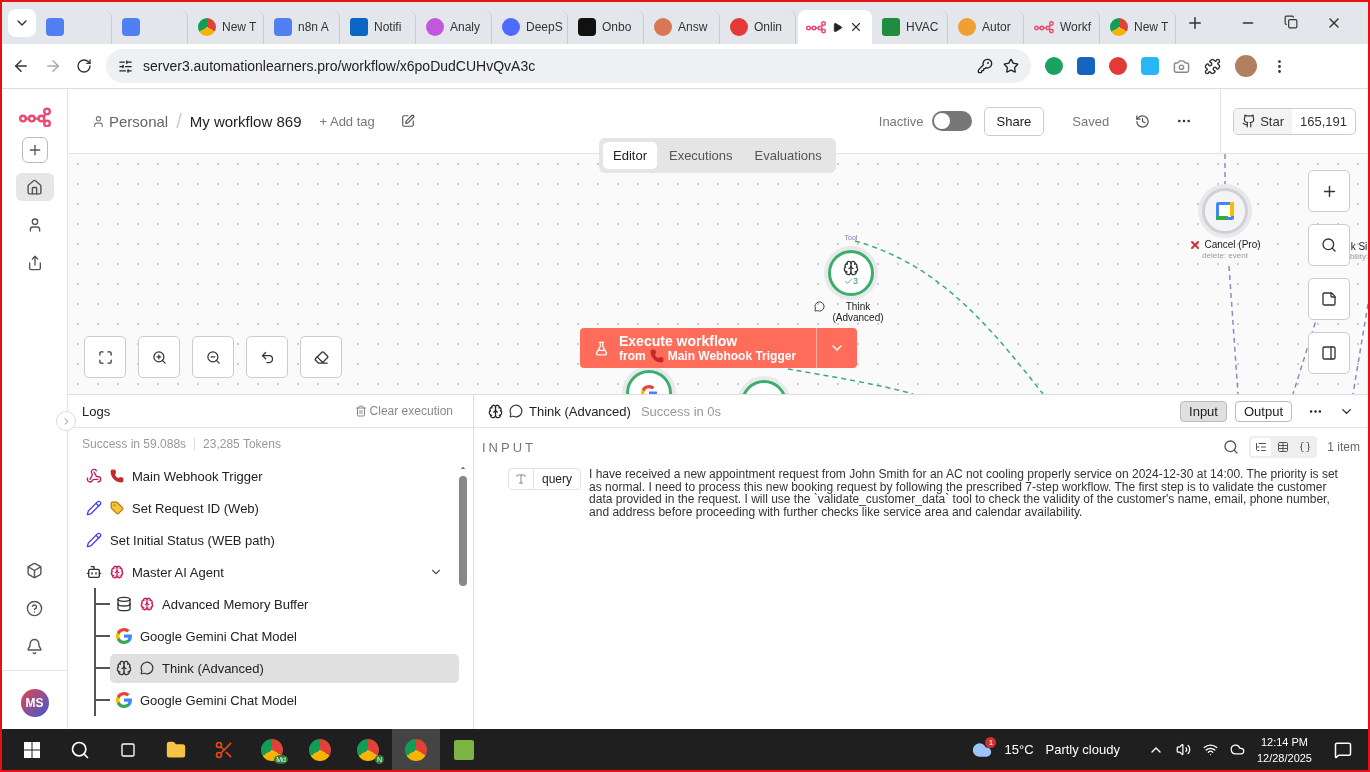  I want to click on mode-button: Input, so click(1203, 411).